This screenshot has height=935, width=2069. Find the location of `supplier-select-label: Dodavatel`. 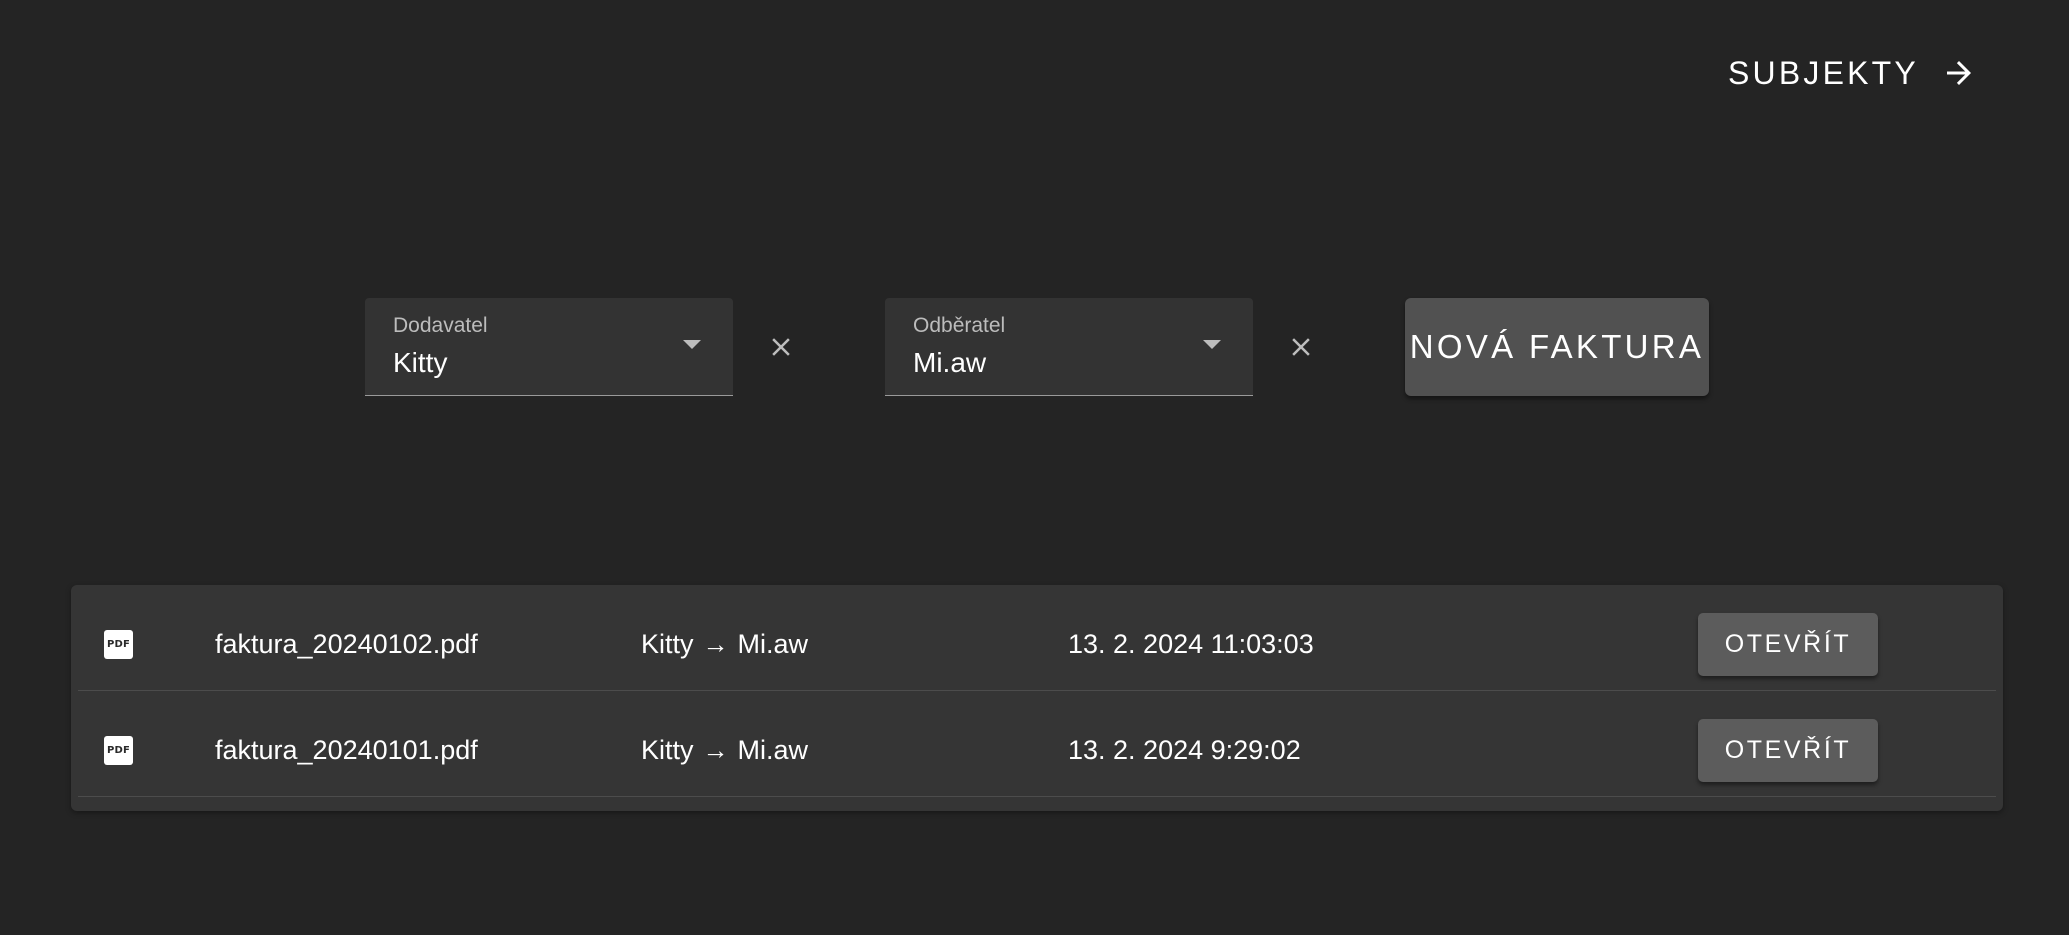

supplier-select-label: Dodavatel is located at coordinates (440, 325).